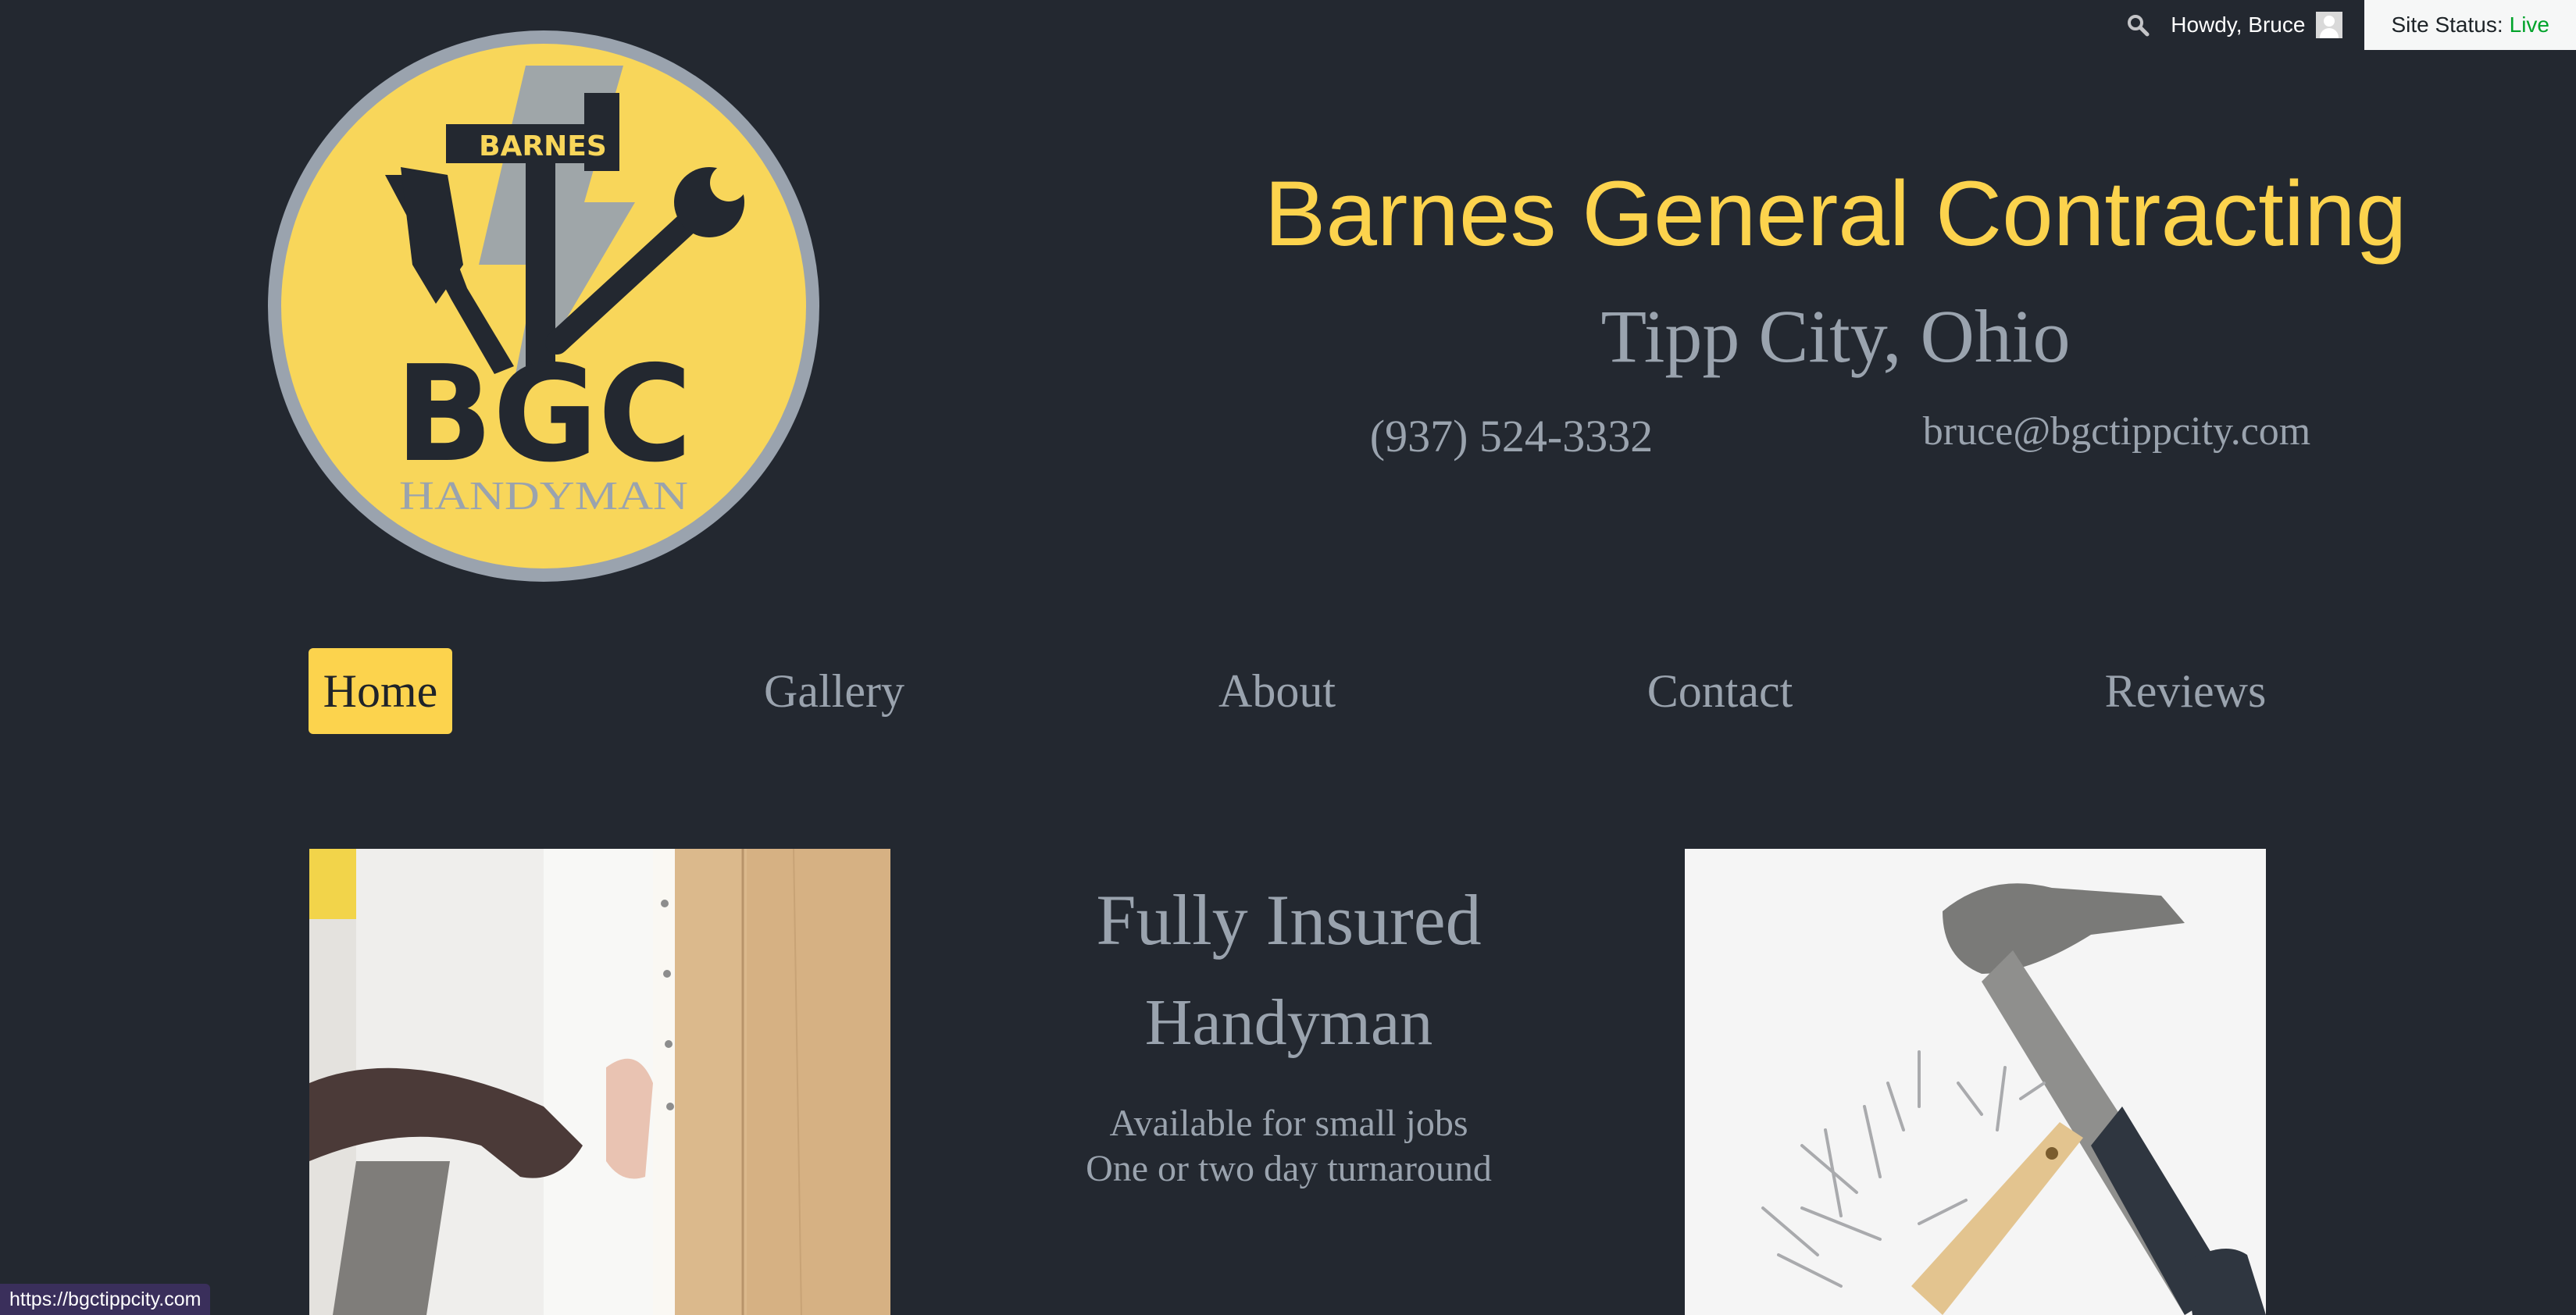 The height and width of the screenshot is (1315, 2576). Describe the element at coordinates (543, 146) in the screenshot. I see `logo-top-text: BARNES` at that location.